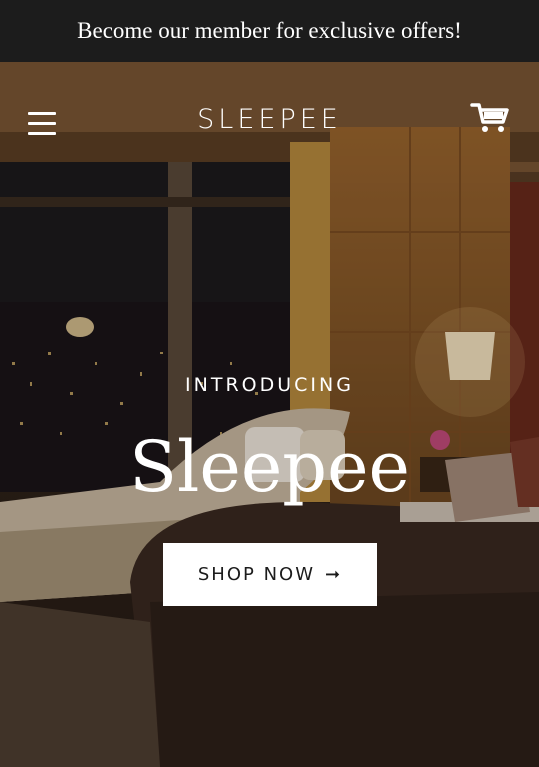 The width and height of the screenshot is (539, 767). I want to click on shopping-cart-icon, so click(490, 118).